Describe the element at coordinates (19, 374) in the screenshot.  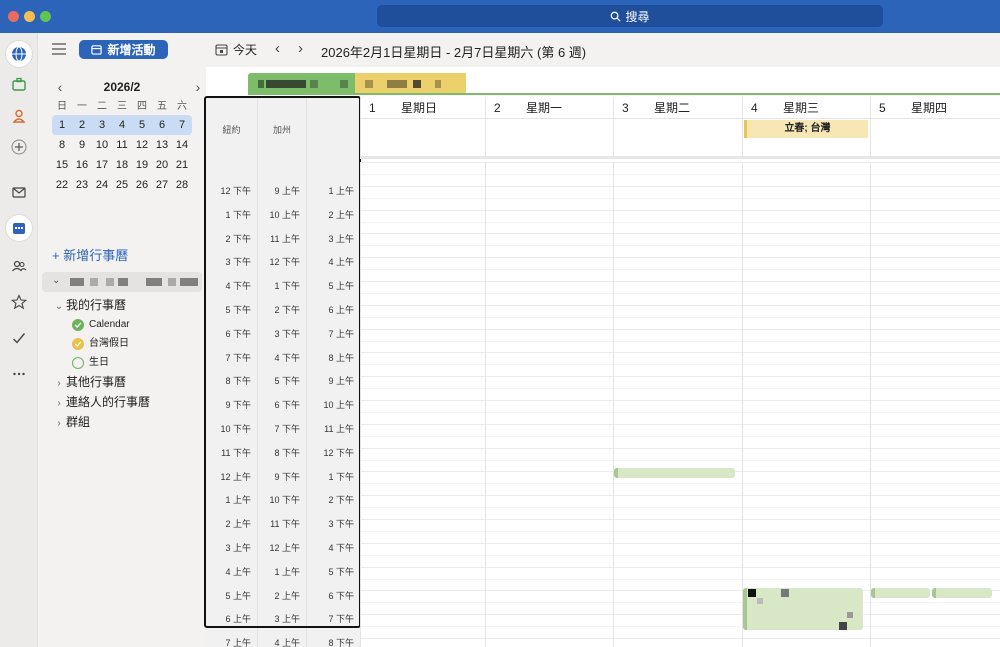
I see `more-icon` at that location.